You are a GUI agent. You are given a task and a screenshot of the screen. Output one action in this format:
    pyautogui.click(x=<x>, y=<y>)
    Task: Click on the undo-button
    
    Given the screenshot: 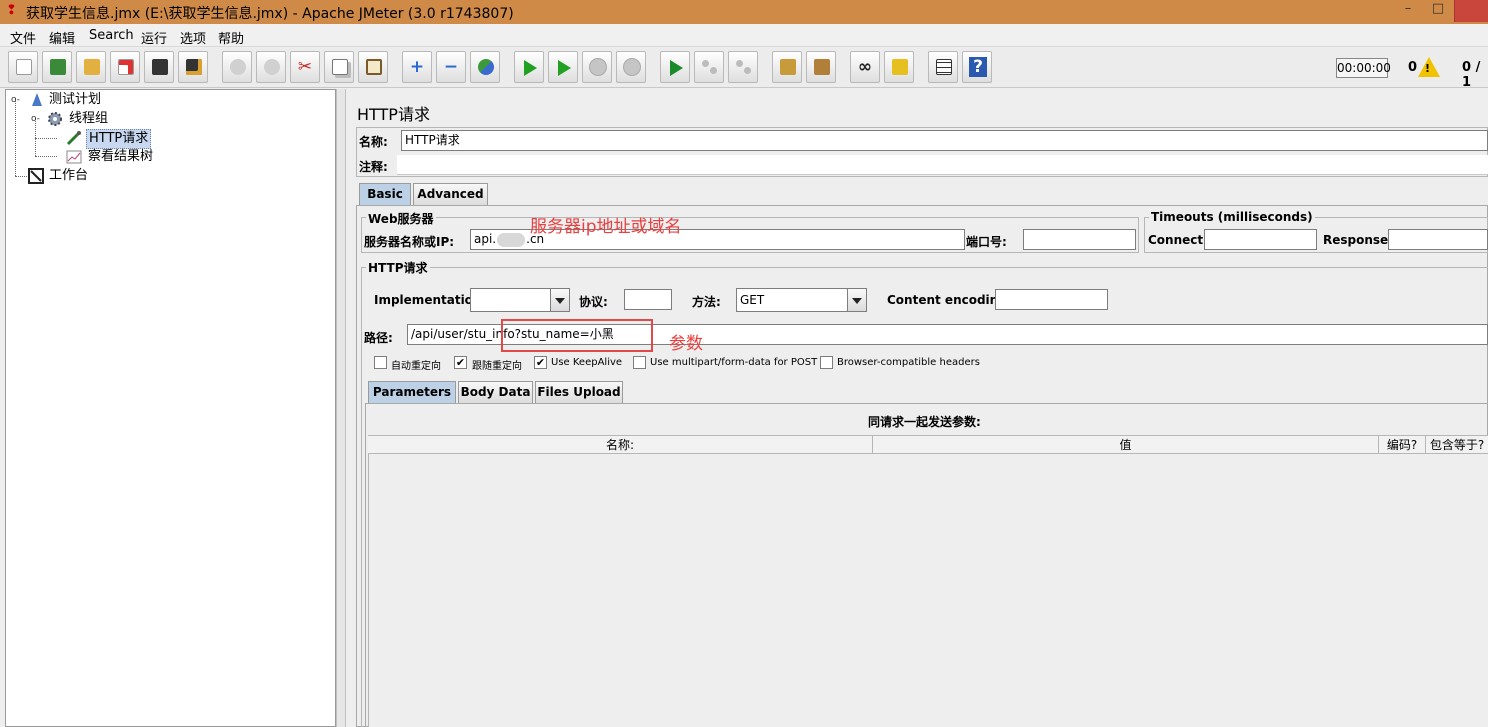 What is the action you would take?
    pyautogui.click(x=237, y=67)
    